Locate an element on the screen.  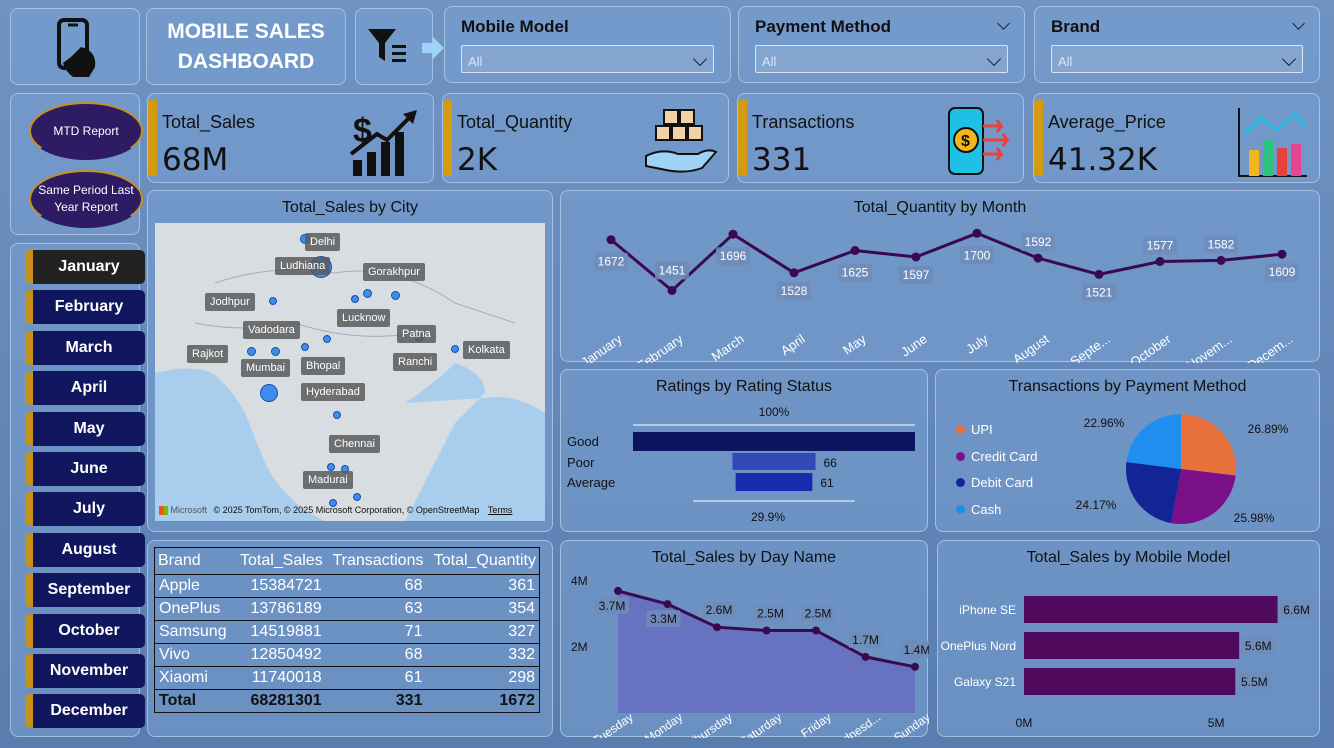
slicer-label: Mobile Model is located at coordinates (515, 26).